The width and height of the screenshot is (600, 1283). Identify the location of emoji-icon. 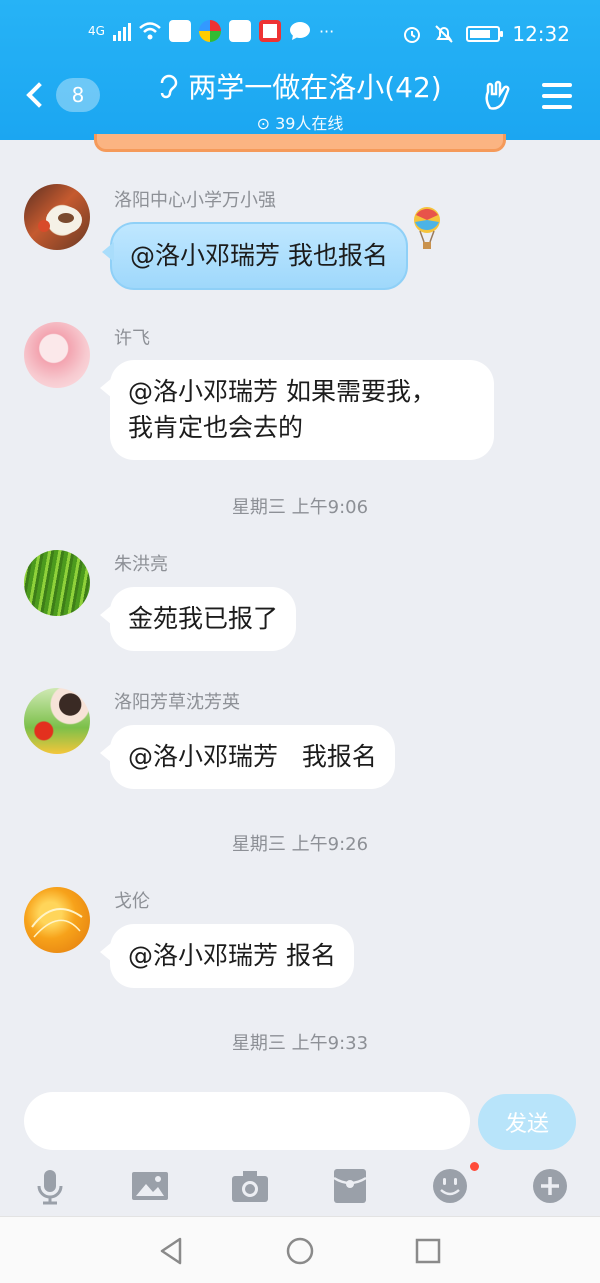
(450, 1186).